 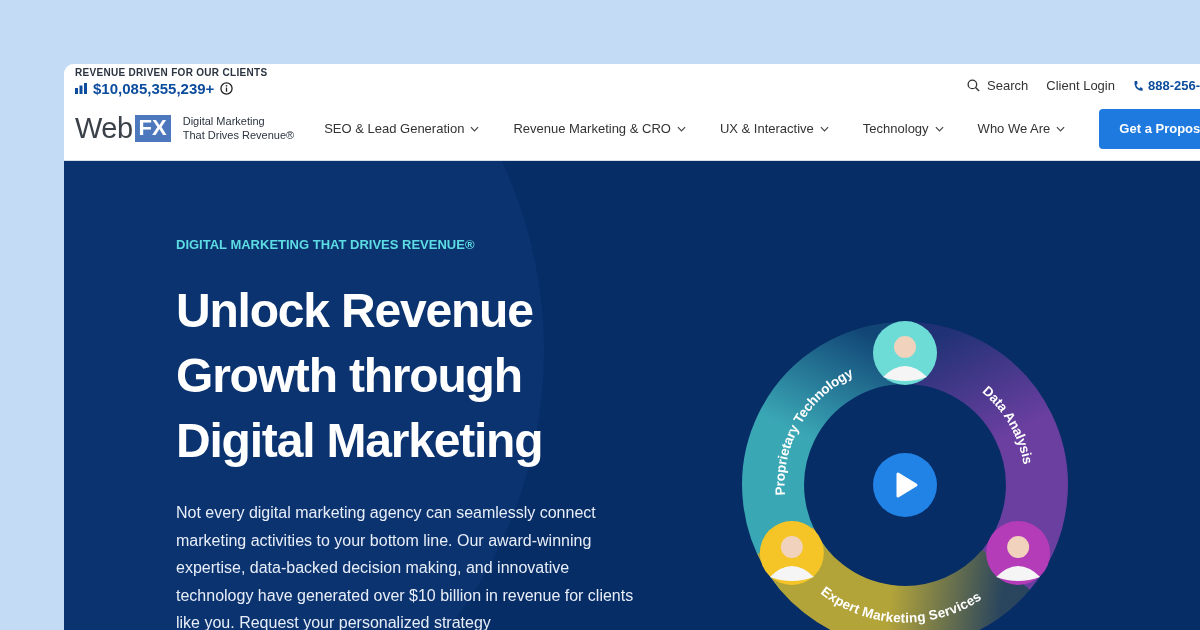 What do you see at coordinates (152, 128) in the screenshot?
I see `logo-badge: FX` at bounding box center [152, 128].